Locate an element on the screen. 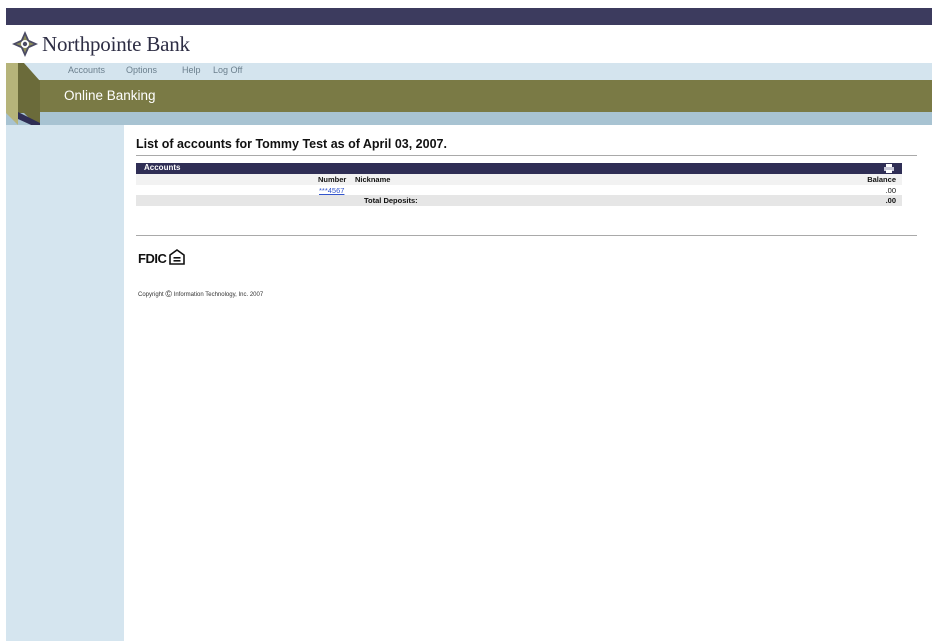 This screenshot has width=932, height=641. nav-accounts: Accounts is located at coordinates (86, 70).